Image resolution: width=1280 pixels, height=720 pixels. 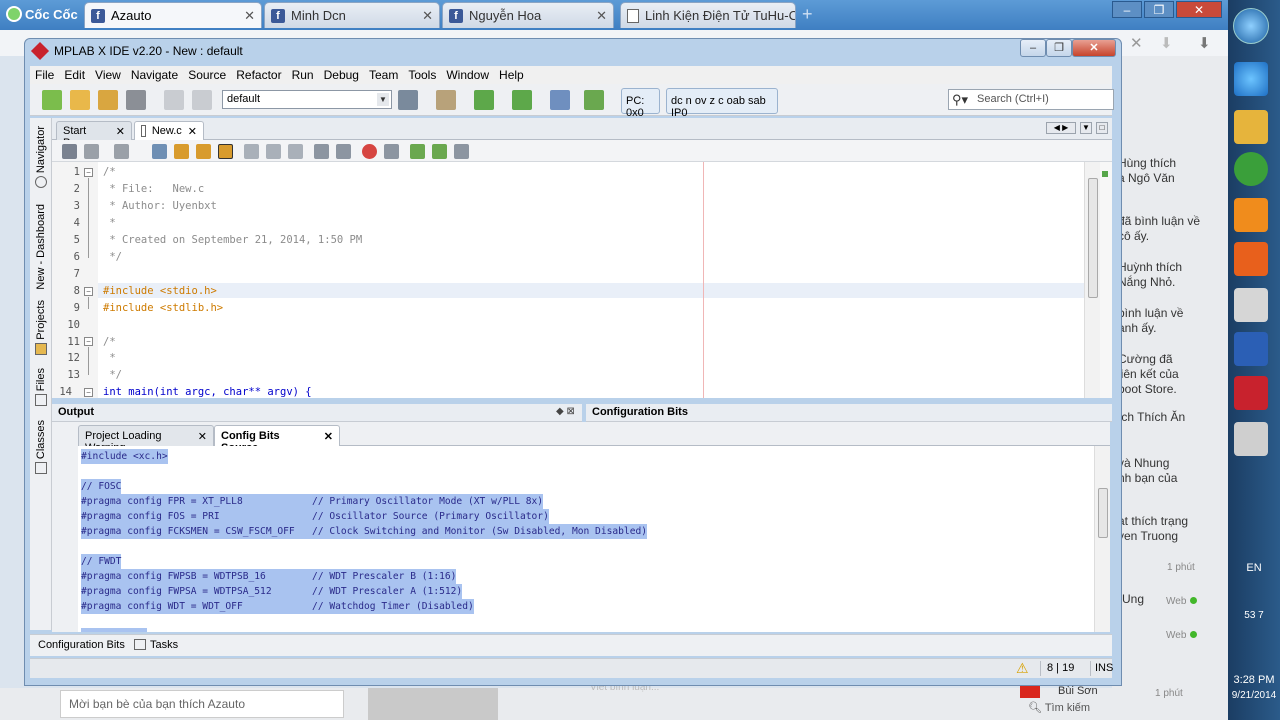 I want to click on warning-icon: ⚠, so click(x=1022, y=668).